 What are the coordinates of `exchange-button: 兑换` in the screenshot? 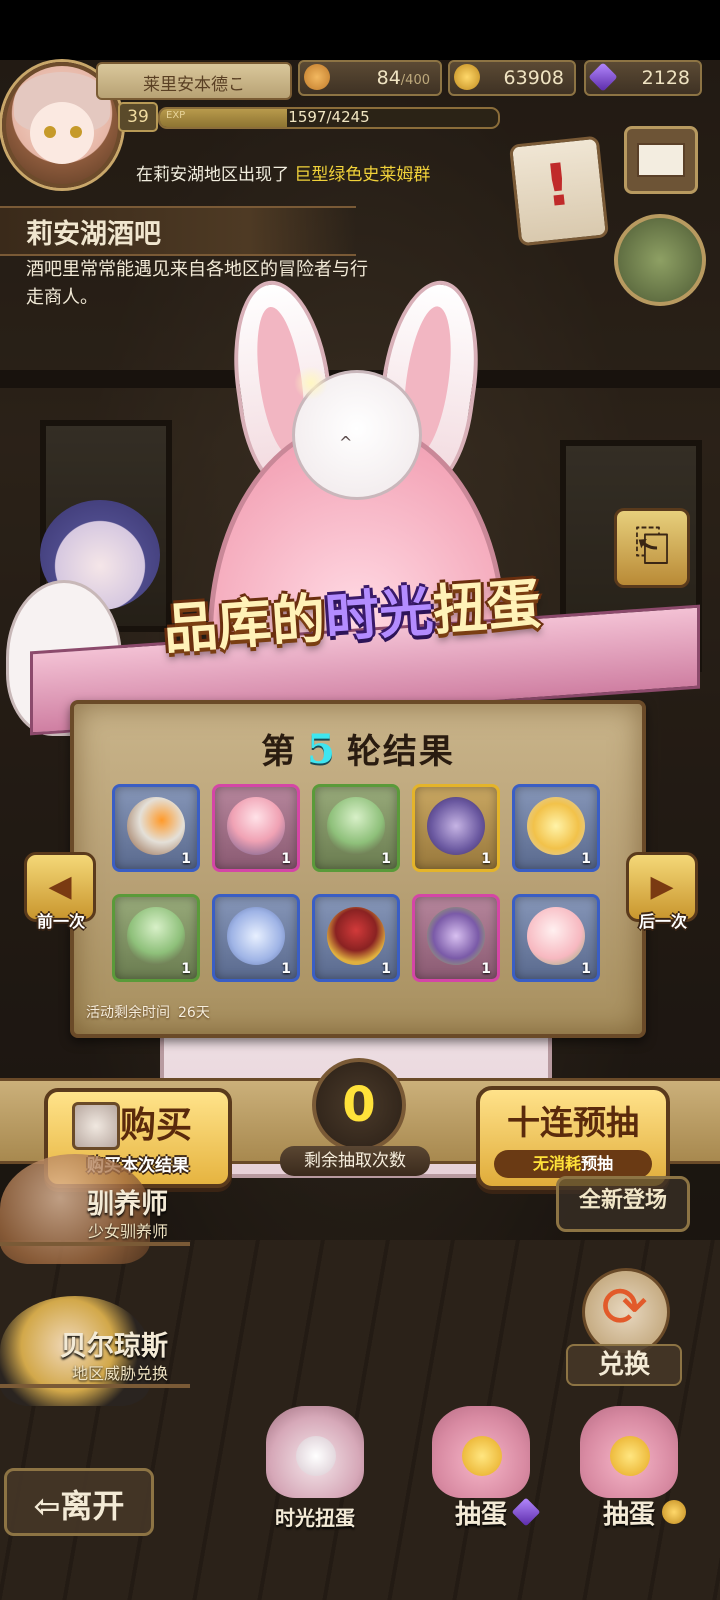 It's located at (624, 1325).